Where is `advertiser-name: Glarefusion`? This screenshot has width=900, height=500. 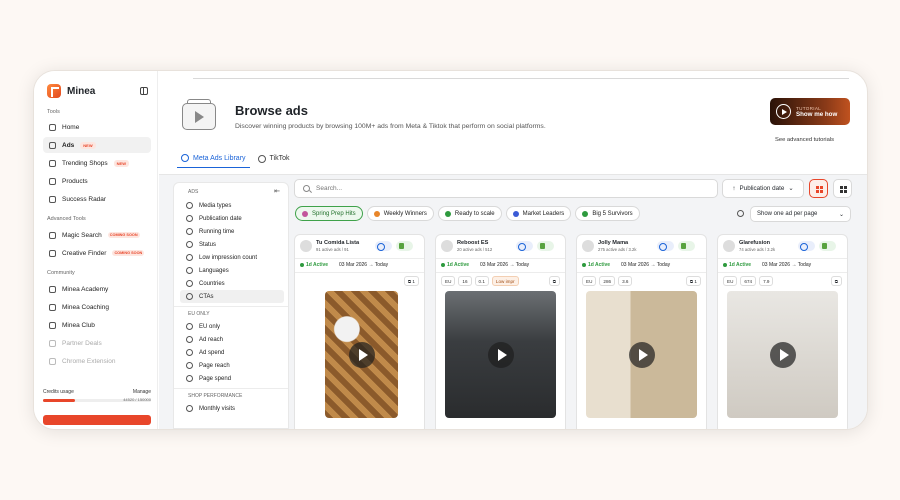 advertiser-name: Glarefusion is located at coordinates (754, 243).